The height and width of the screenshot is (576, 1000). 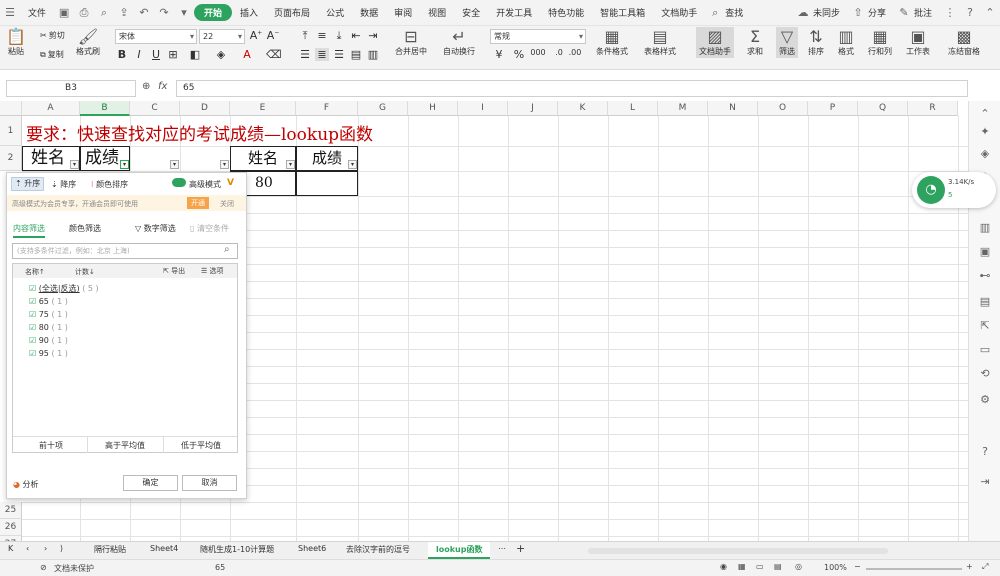 What do you see at coordinates (224, 164) in the screenshot?
I see `filter-dropdown-d: ▾` at bounding box center [224, 164].